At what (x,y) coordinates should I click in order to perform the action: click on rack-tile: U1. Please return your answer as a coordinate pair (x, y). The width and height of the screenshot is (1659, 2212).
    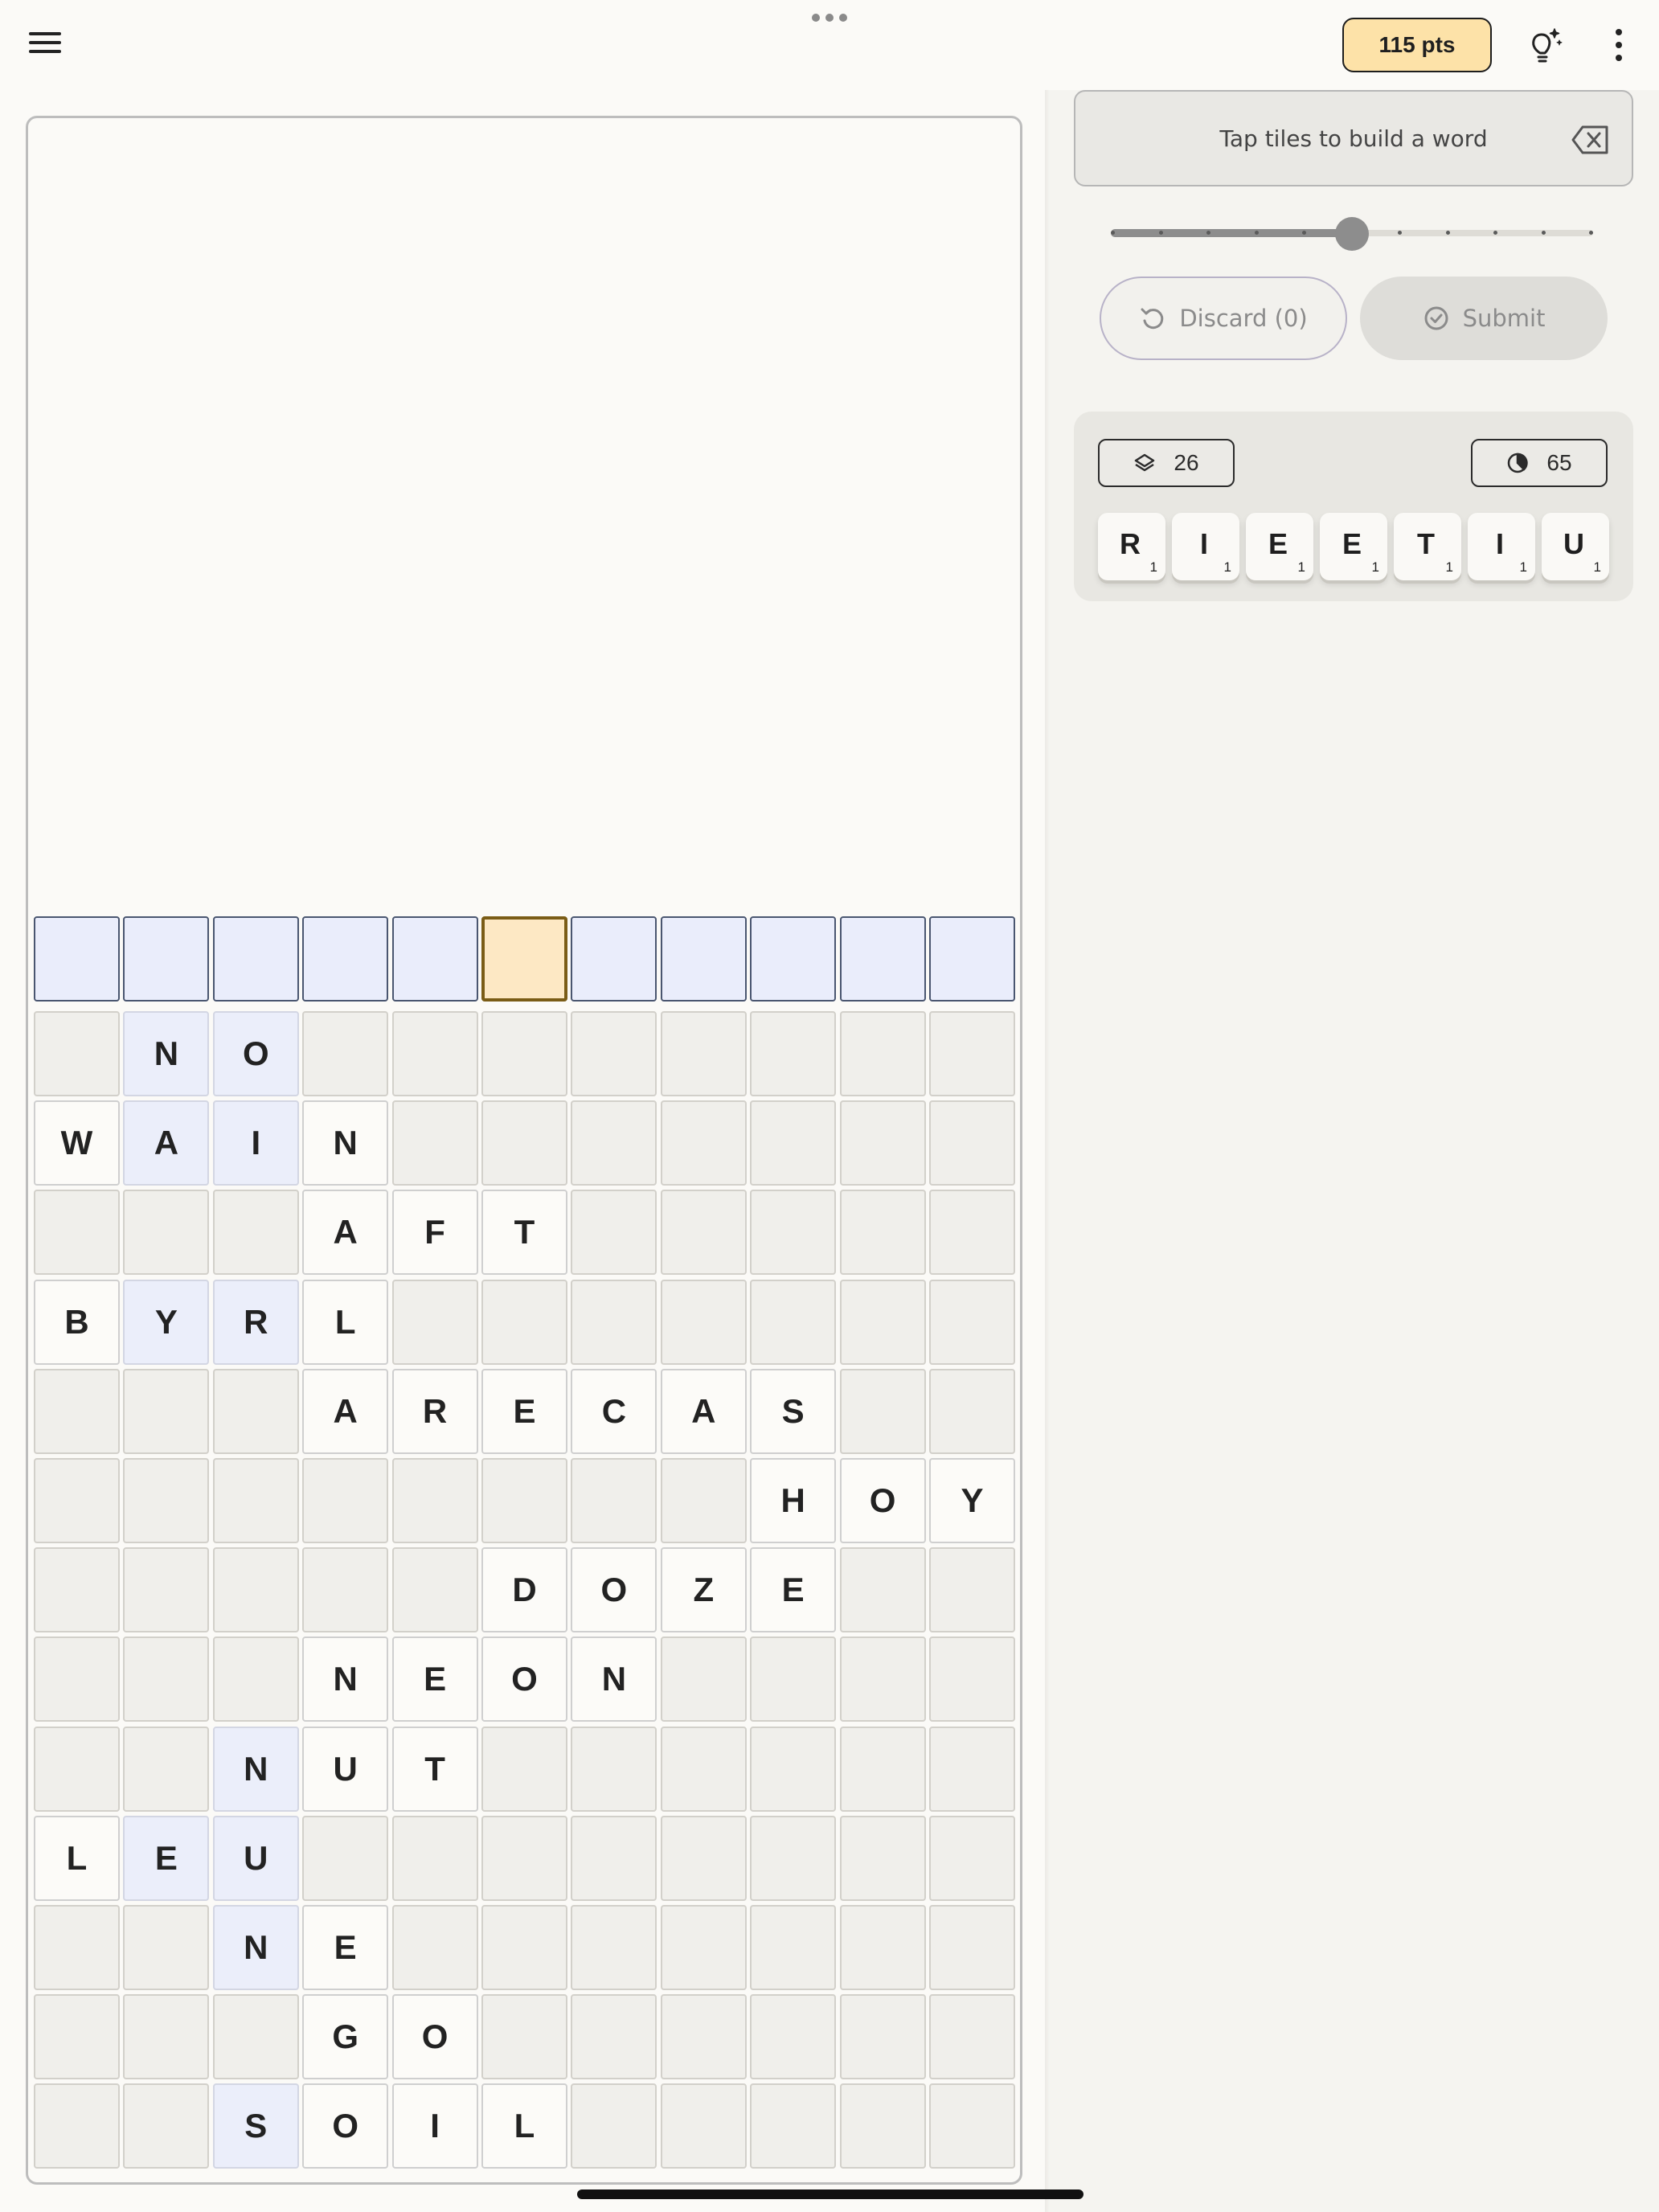
    Looking at the image, I should click on (1575, 546).